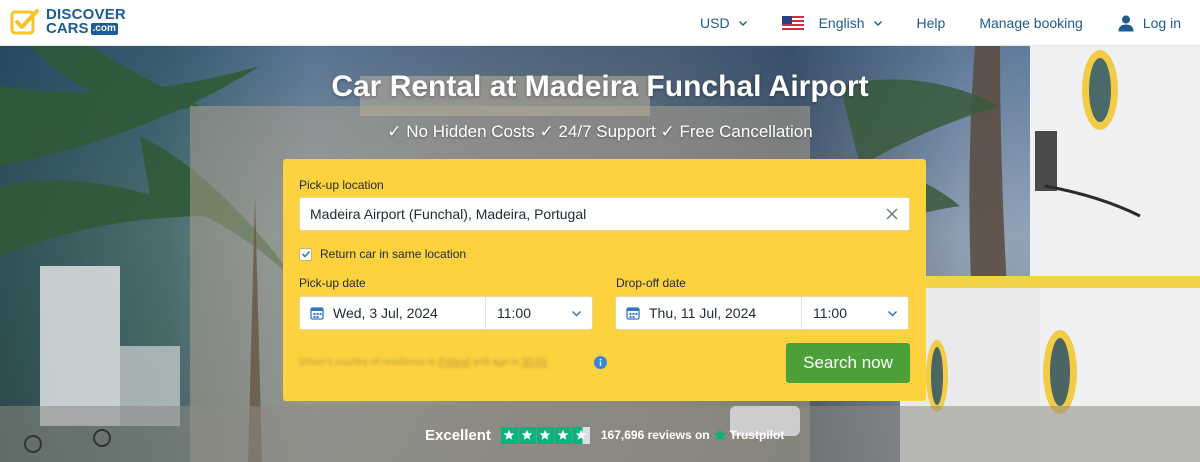 The image size is (1200, 462). I want to click on dropoff-date-value: Thu, 11 Jul, 2024, so click(703, 313).